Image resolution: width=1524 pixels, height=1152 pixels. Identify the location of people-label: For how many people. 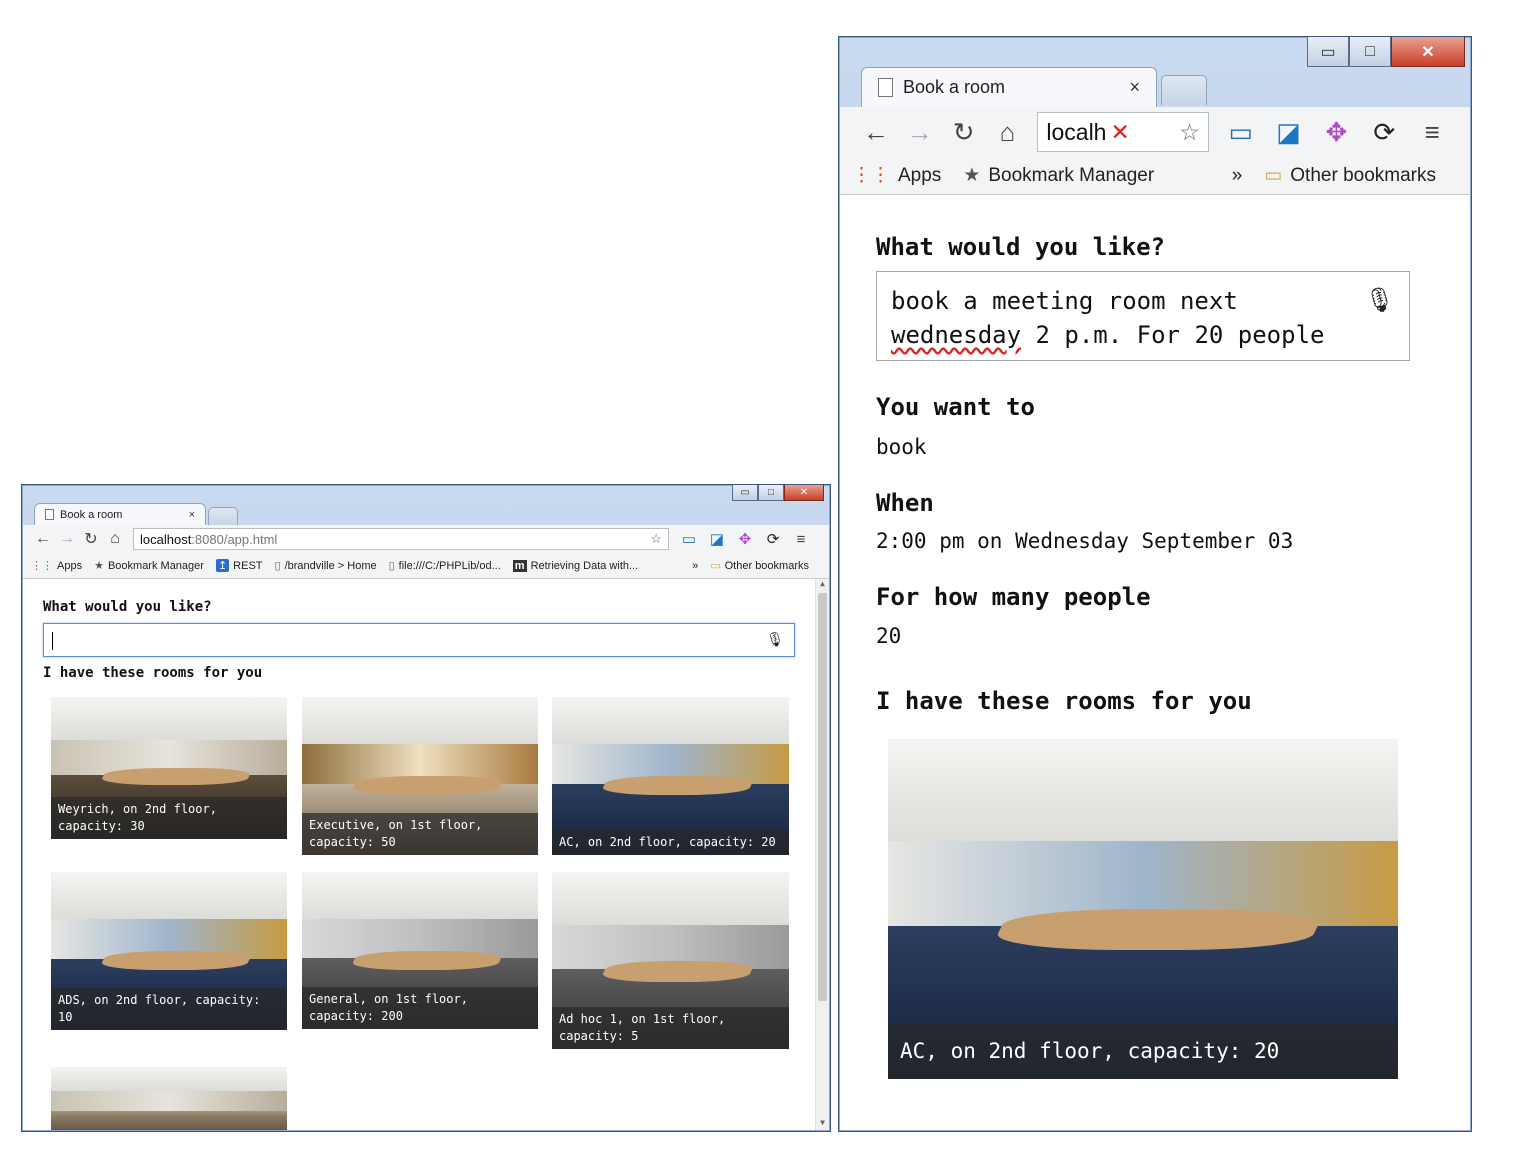
(1013, 597).